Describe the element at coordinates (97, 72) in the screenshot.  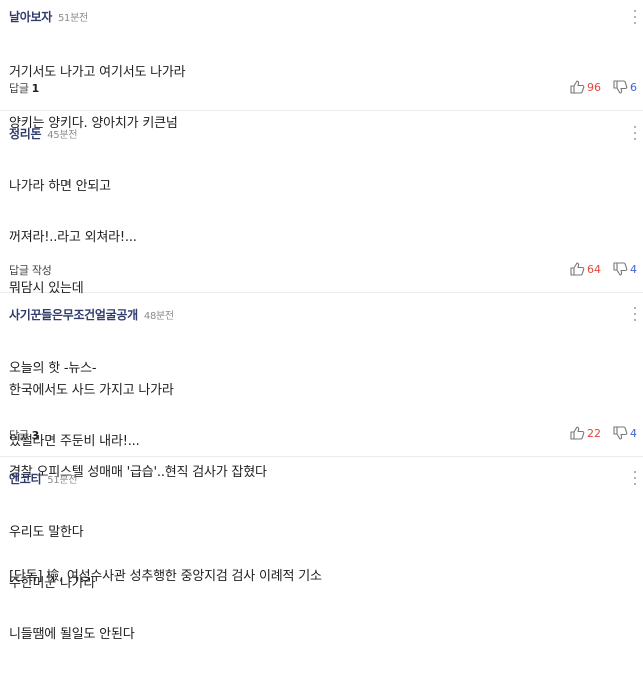
I see `comment-line: 거기서도 나가고 여기서도 나가라` at that location.